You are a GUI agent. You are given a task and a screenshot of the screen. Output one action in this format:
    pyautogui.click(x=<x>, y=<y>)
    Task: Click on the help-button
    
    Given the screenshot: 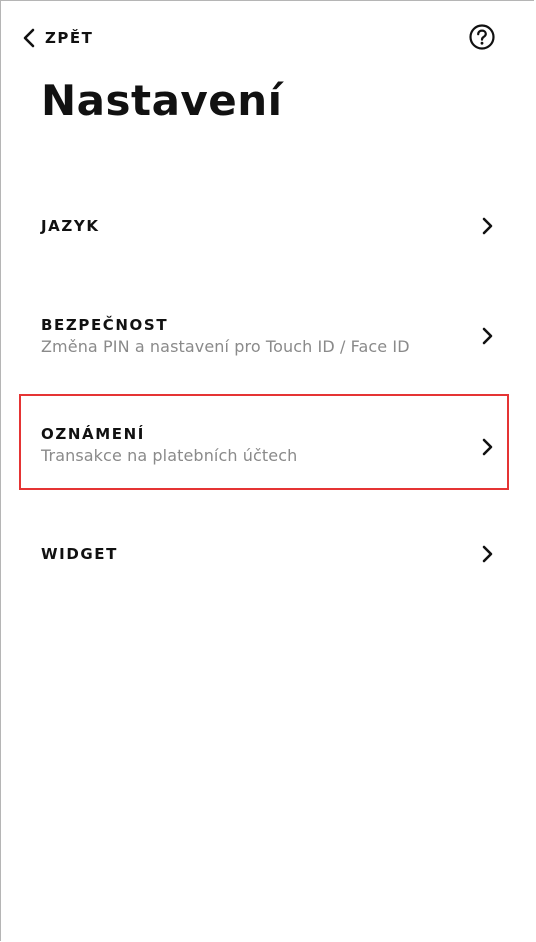 What is the action you would take?
    pyautogui.click(x=482, y=37)
    